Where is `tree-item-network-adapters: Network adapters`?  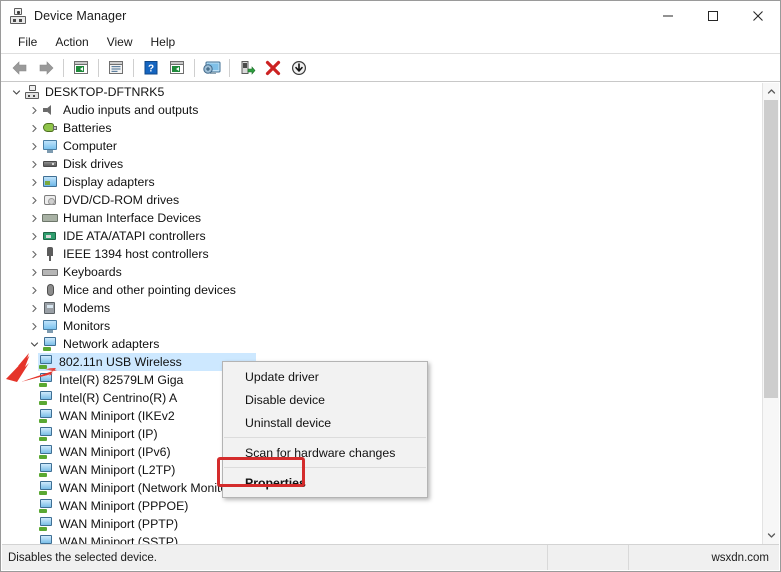 tree-item-network-adapters: Network adapters is located at coordinates (381, 344).